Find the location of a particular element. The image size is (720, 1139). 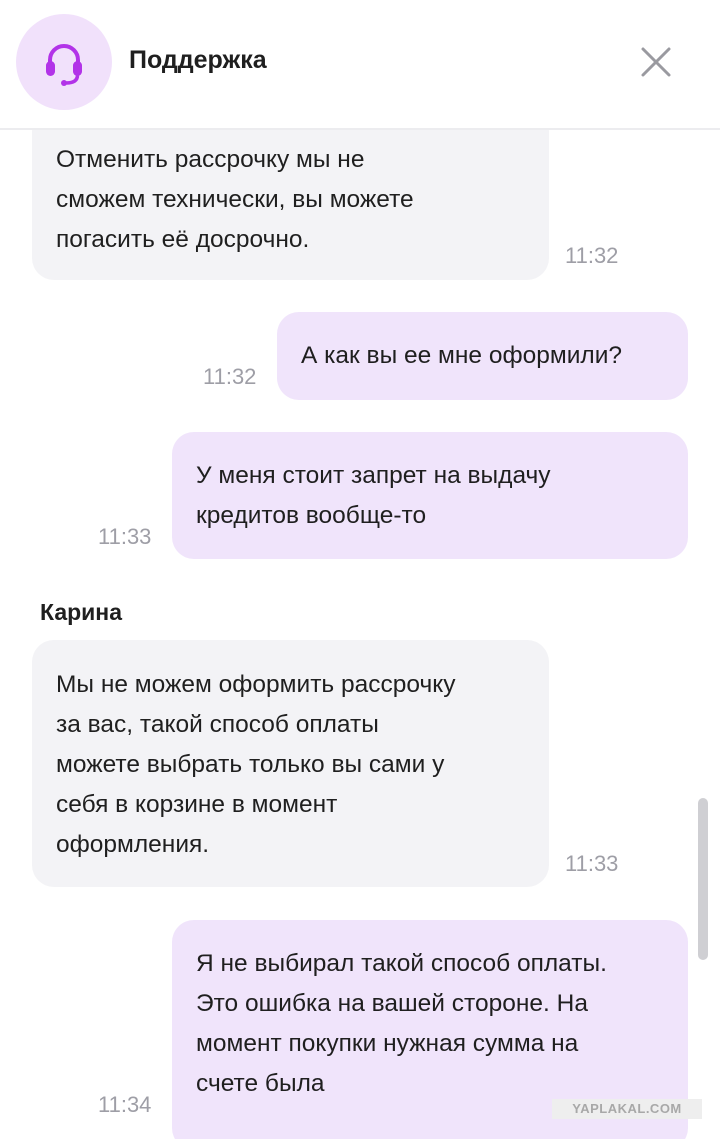

sender-name: Карина is located at coordinates (81, 612).